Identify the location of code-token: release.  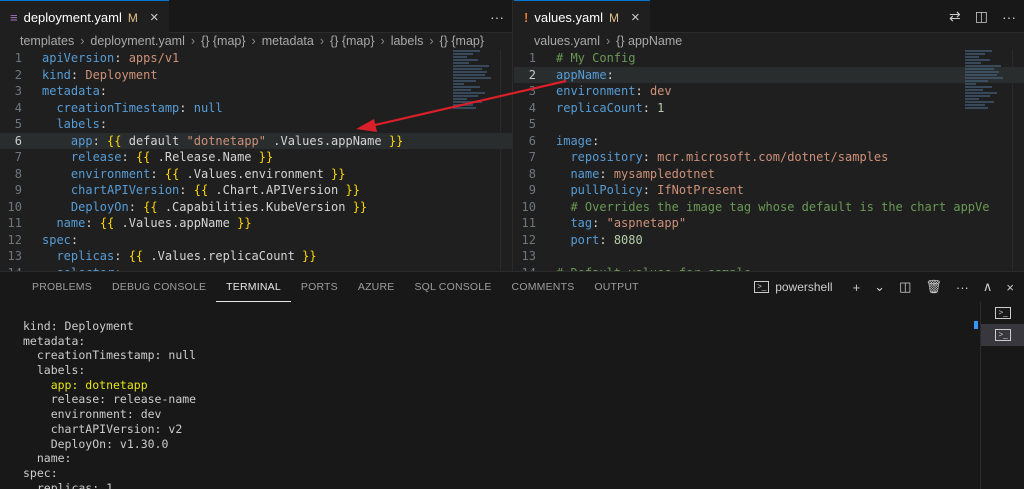
(96, 157).